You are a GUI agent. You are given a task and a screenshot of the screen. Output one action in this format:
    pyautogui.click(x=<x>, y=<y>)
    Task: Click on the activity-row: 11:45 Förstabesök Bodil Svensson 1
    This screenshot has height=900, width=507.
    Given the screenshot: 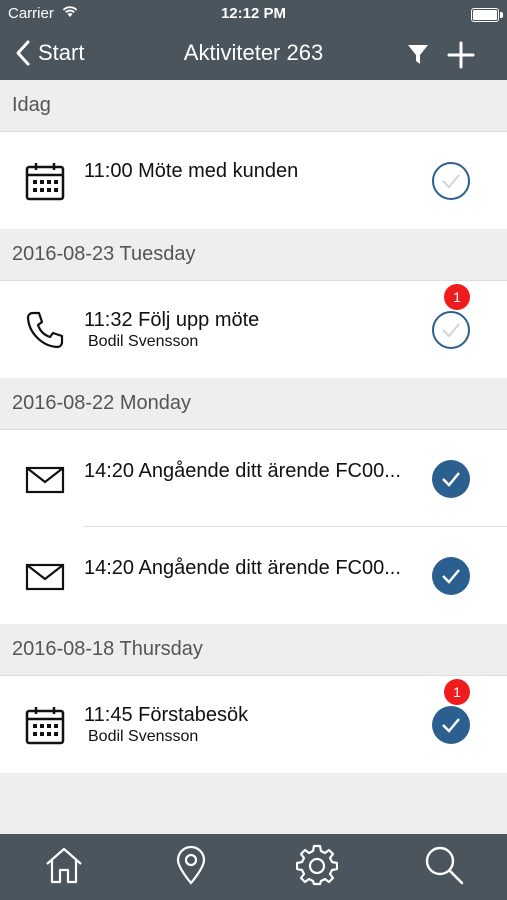 What is the action you would take?
    pyautogui.click(x=253, y=724)
    